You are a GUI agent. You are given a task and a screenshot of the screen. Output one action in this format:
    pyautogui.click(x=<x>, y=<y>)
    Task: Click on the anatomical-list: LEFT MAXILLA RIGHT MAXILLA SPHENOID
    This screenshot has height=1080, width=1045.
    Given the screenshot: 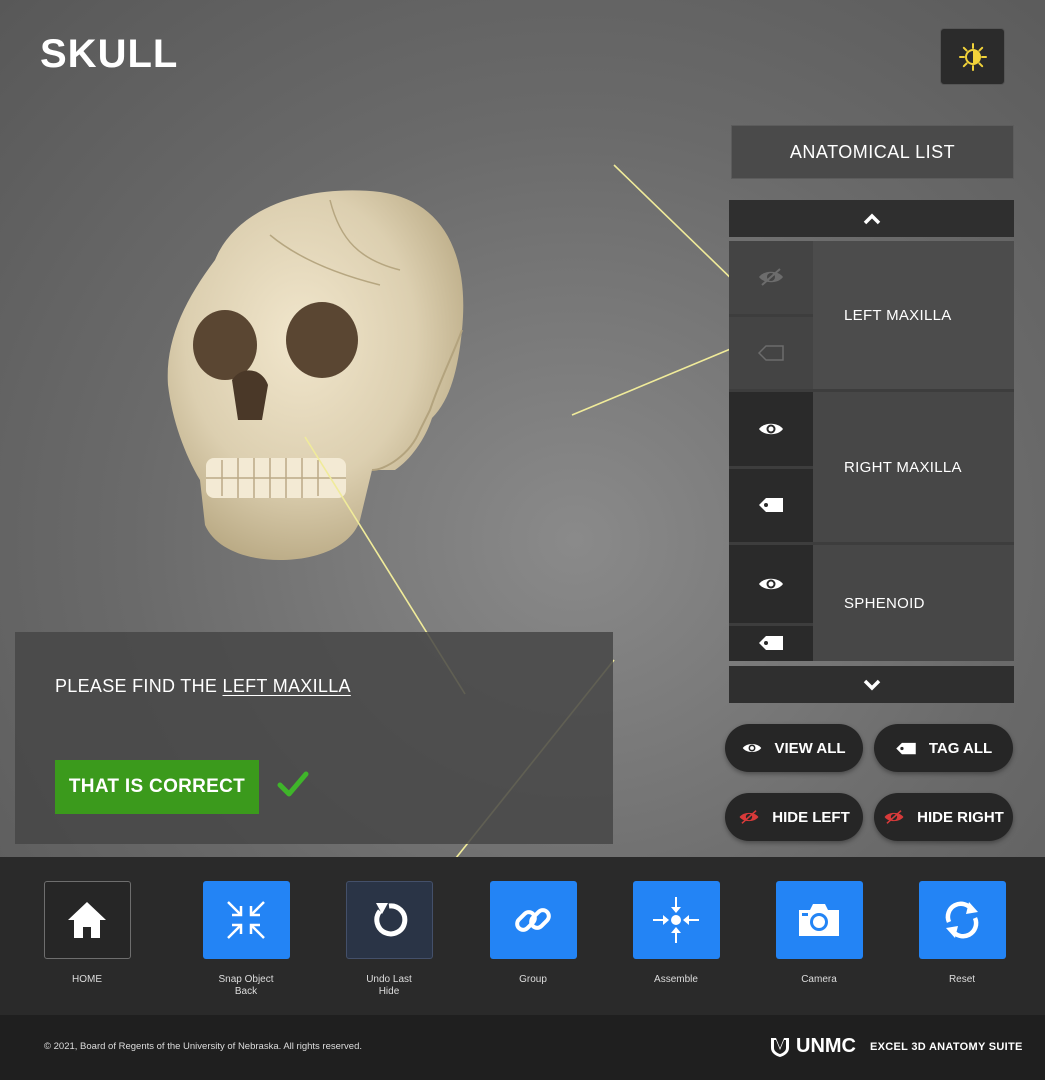 What is the action you would take?
    pyautogui.click(x=871, y=451)
    